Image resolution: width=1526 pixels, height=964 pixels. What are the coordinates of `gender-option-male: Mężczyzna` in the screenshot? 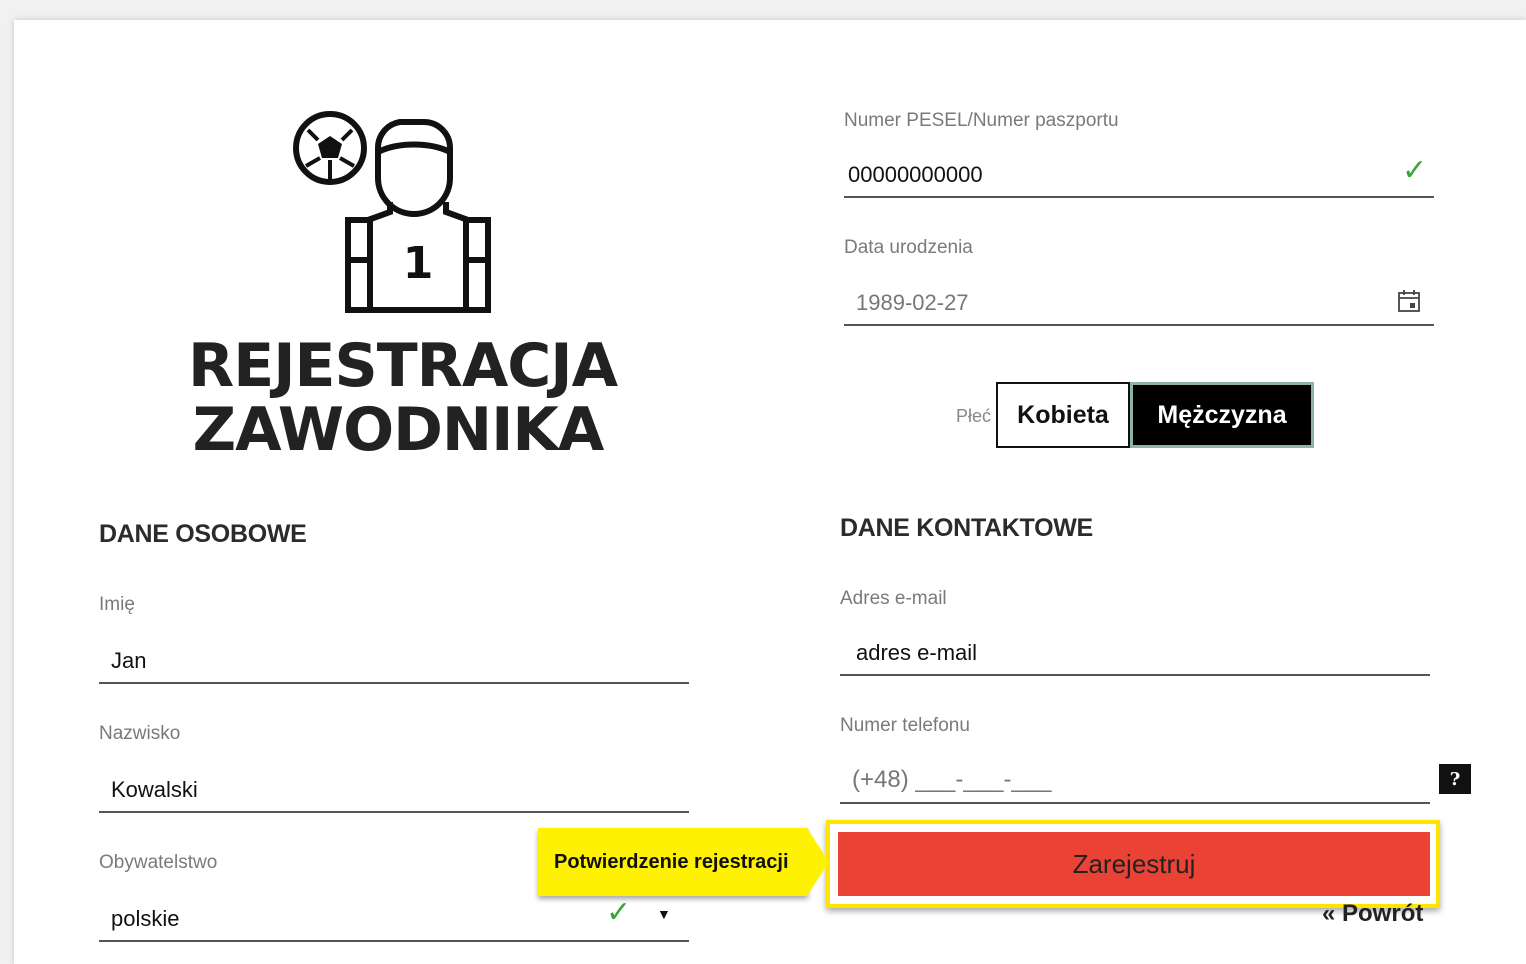 It's located at (1222, 415).